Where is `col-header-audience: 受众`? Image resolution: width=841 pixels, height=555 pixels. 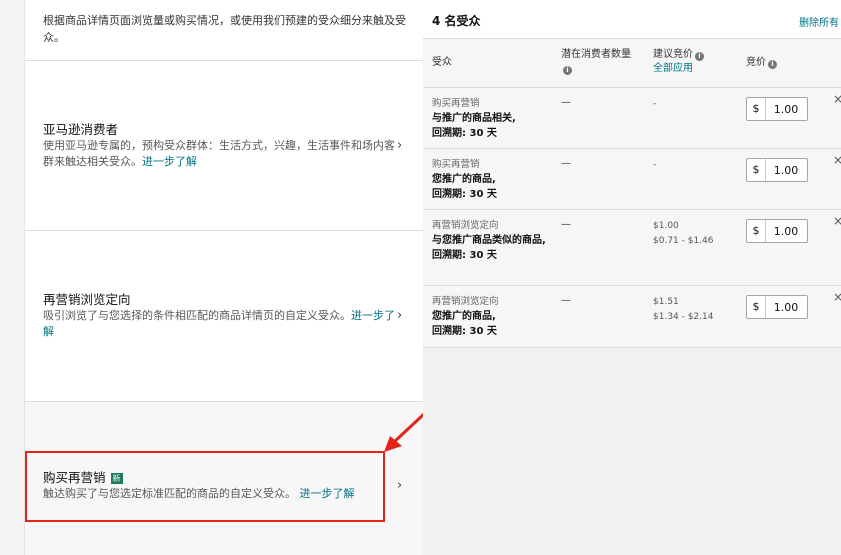
col-header-audience: 受众 is located at coordinates (442, 62).